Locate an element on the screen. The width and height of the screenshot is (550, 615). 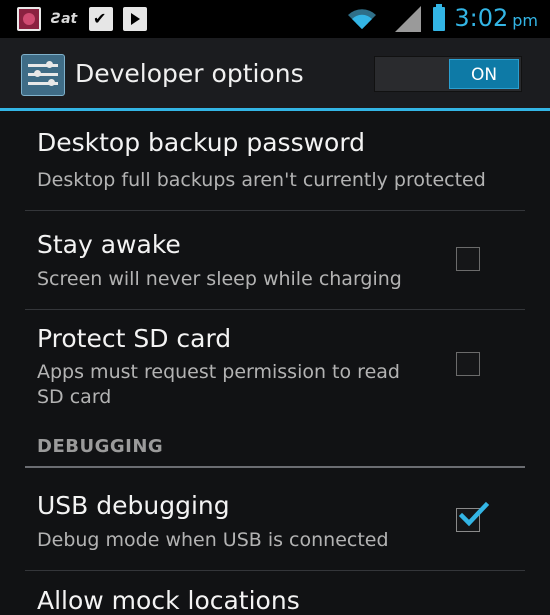
photo-icon is located at coordinates (29, 19).